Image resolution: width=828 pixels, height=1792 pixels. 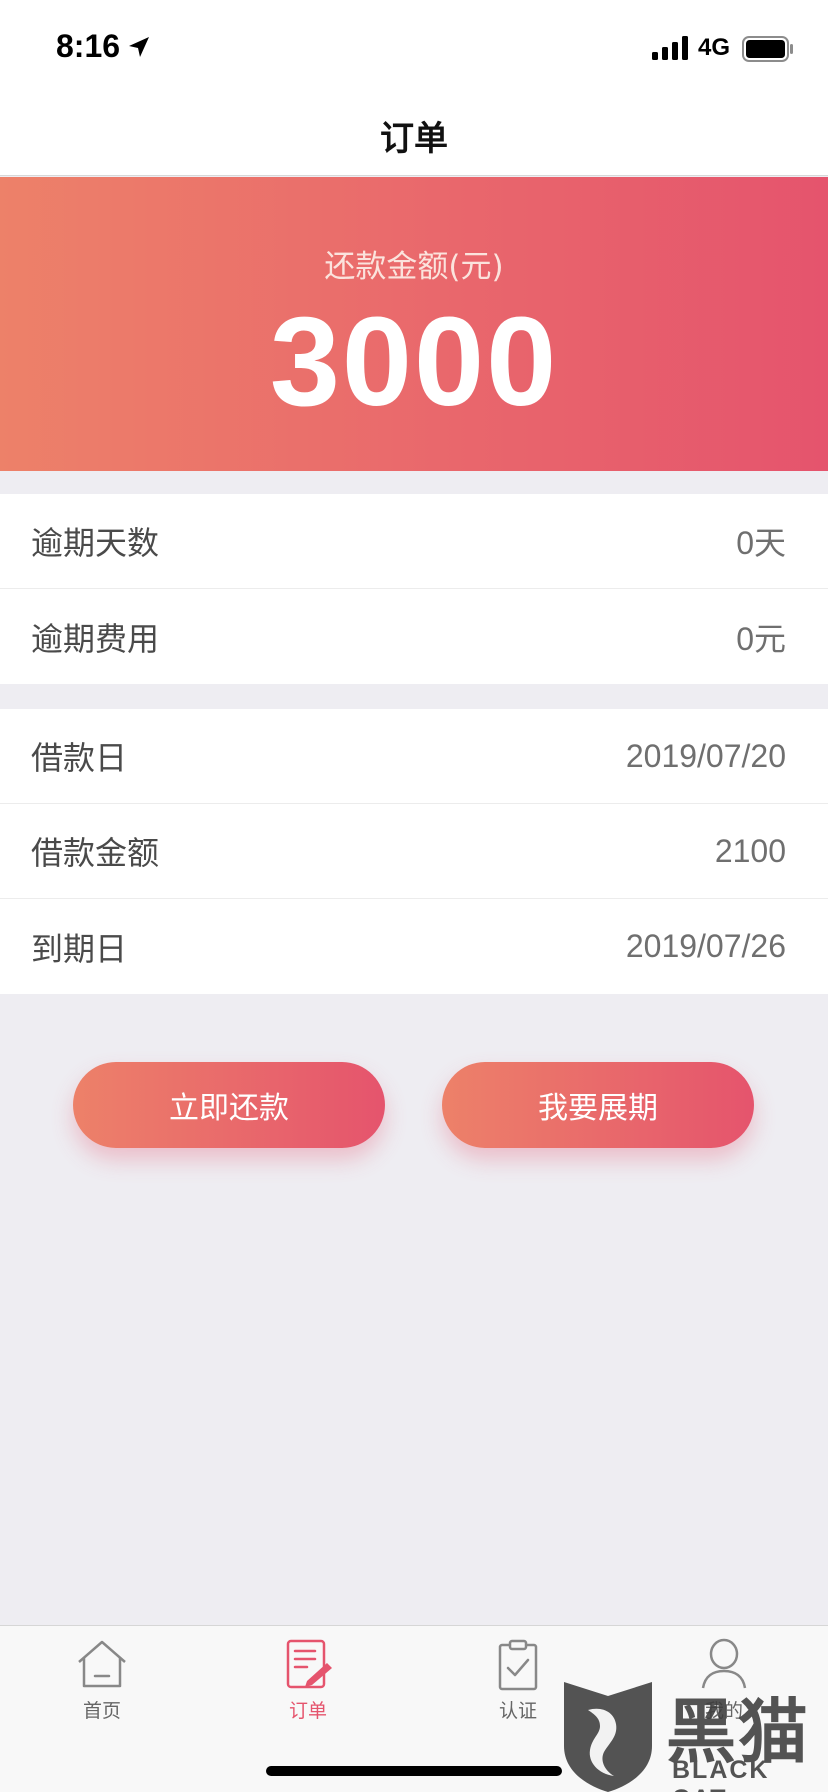 What do you see at coordinates (692, 1734) in the screenshot?
I see `watermark: 黑猫 BLACK CAT` at bounding box center [692, 1734].